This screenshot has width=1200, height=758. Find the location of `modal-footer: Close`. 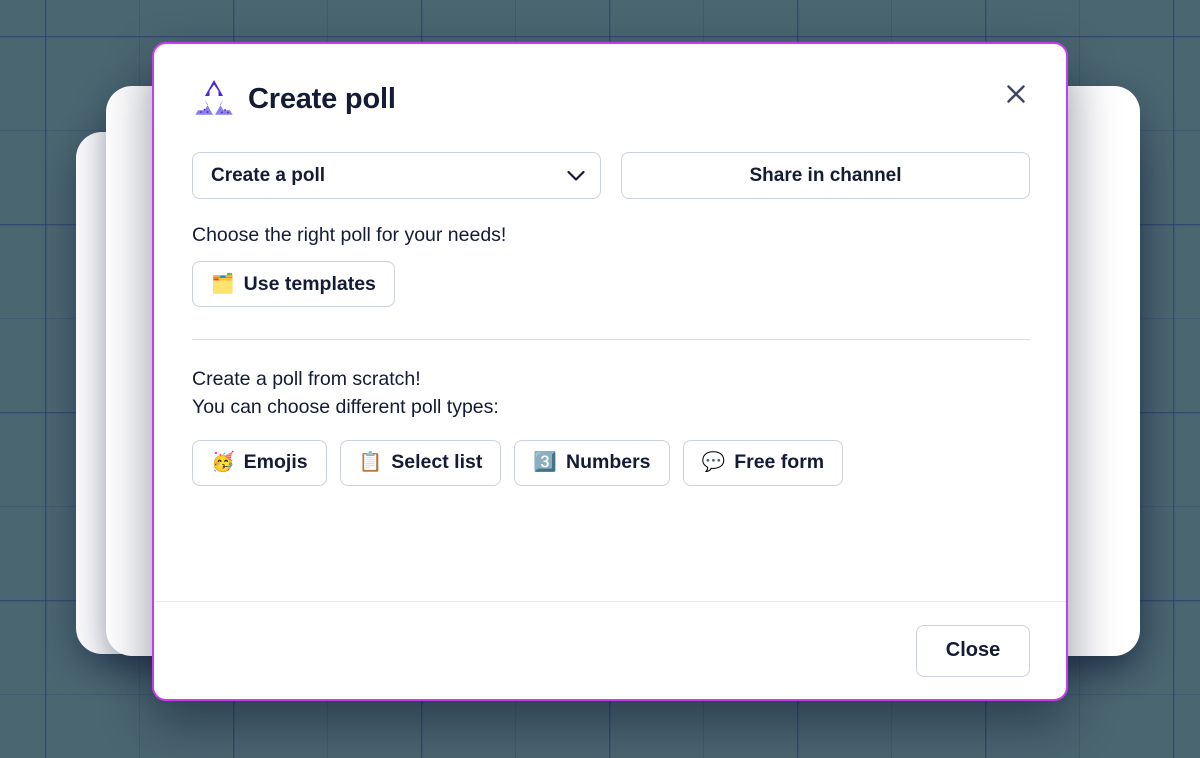

modal-footer: Close is located at coordinates (610, 650).